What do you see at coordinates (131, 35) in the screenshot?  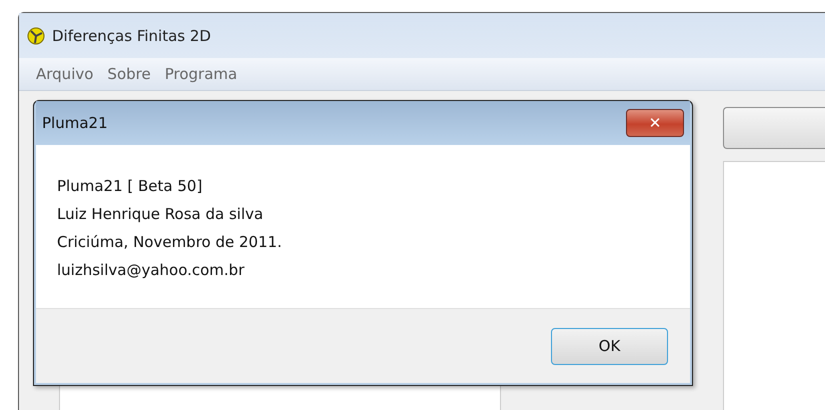 I see `window-title: Diferenças Finitas 2D` at bounding box center [131, 35].